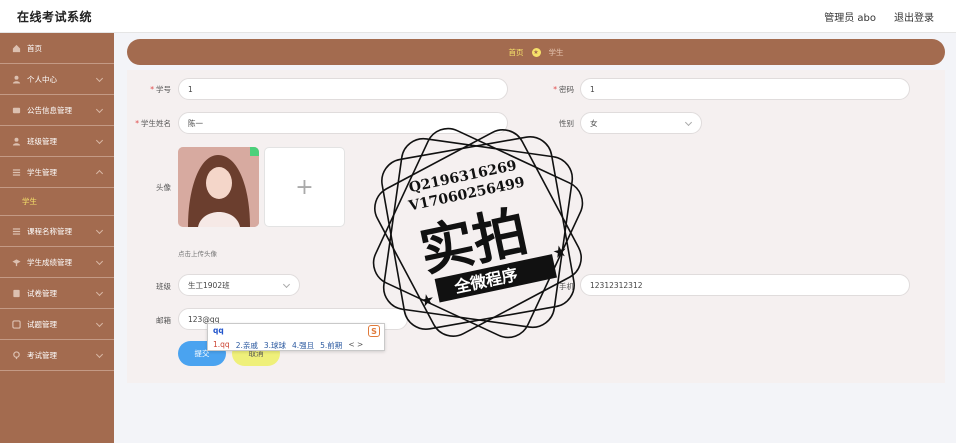 The height and width of the screenshot is (443, 956). I want to click on app-title: 在线考试系统, so click(55, 16).